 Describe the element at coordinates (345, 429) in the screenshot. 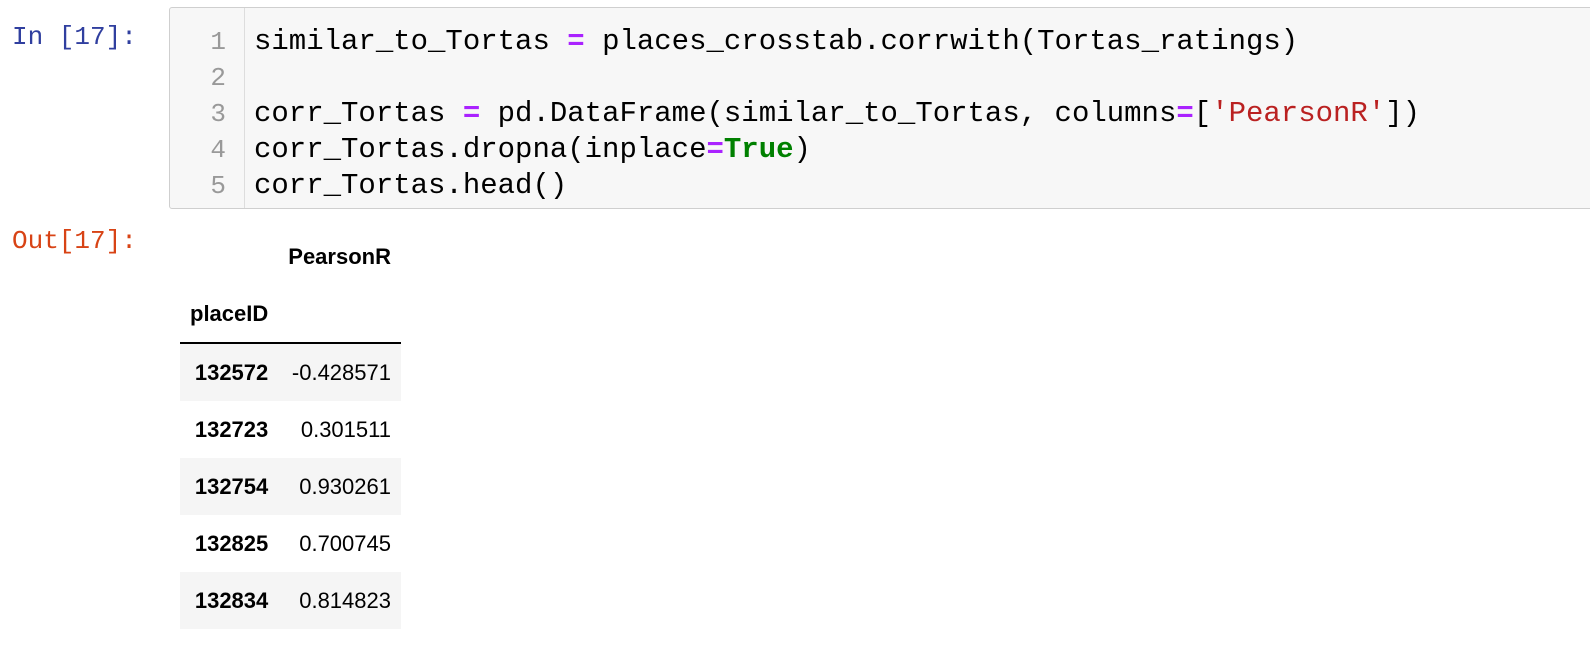

I see `pearsonr-value: 0.301511` at that location.